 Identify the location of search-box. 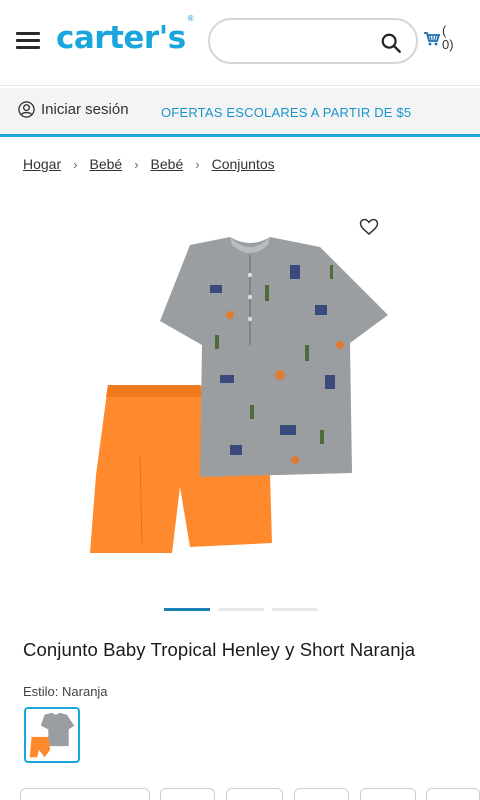
(313, 41).